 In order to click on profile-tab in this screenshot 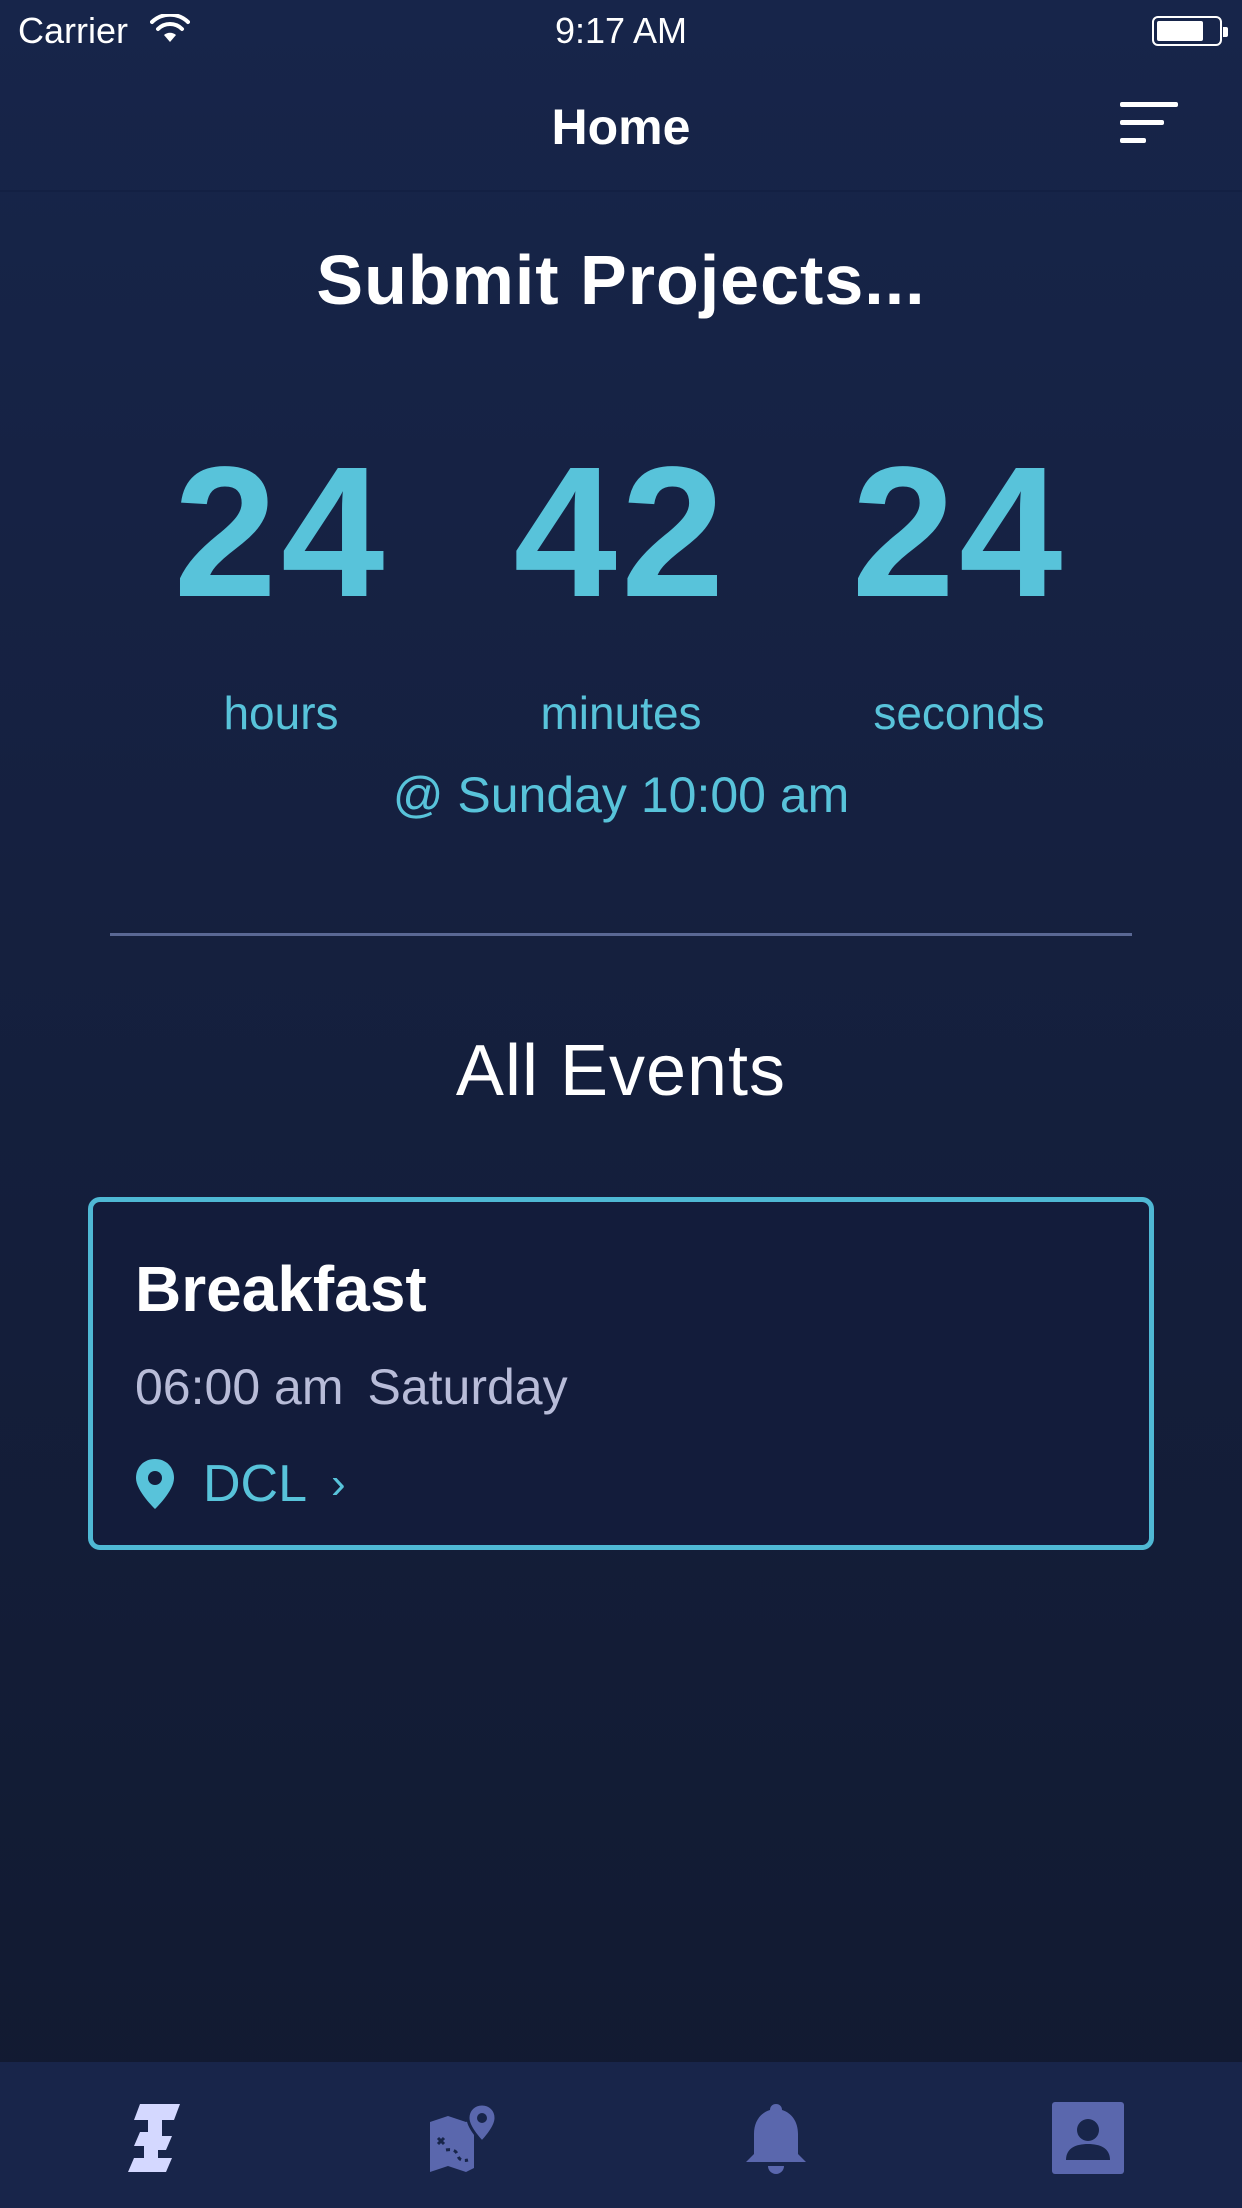, I will do `click(1088, 2138)`.